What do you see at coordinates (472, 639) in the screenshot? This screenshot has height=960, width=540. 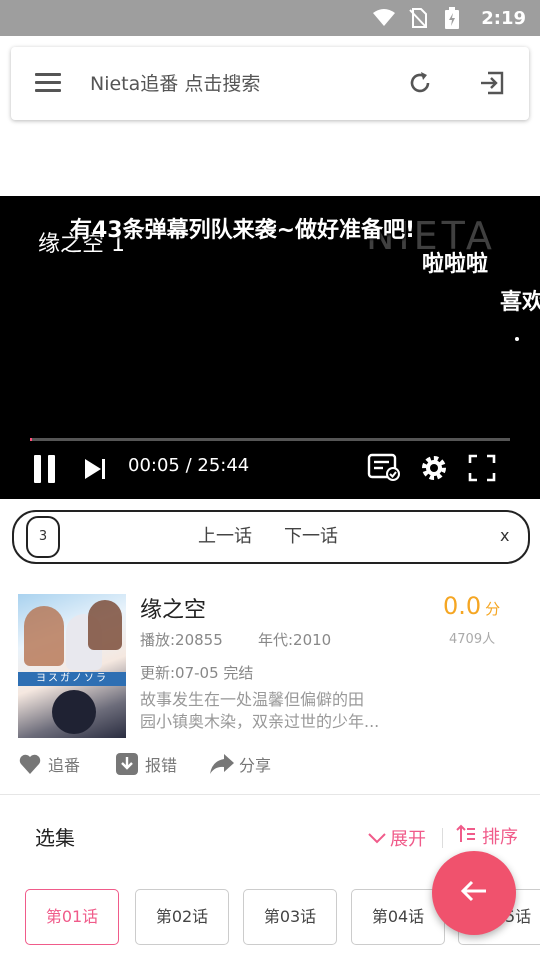 I see `vote-count: 4709人` at bounding box center [472, 639].